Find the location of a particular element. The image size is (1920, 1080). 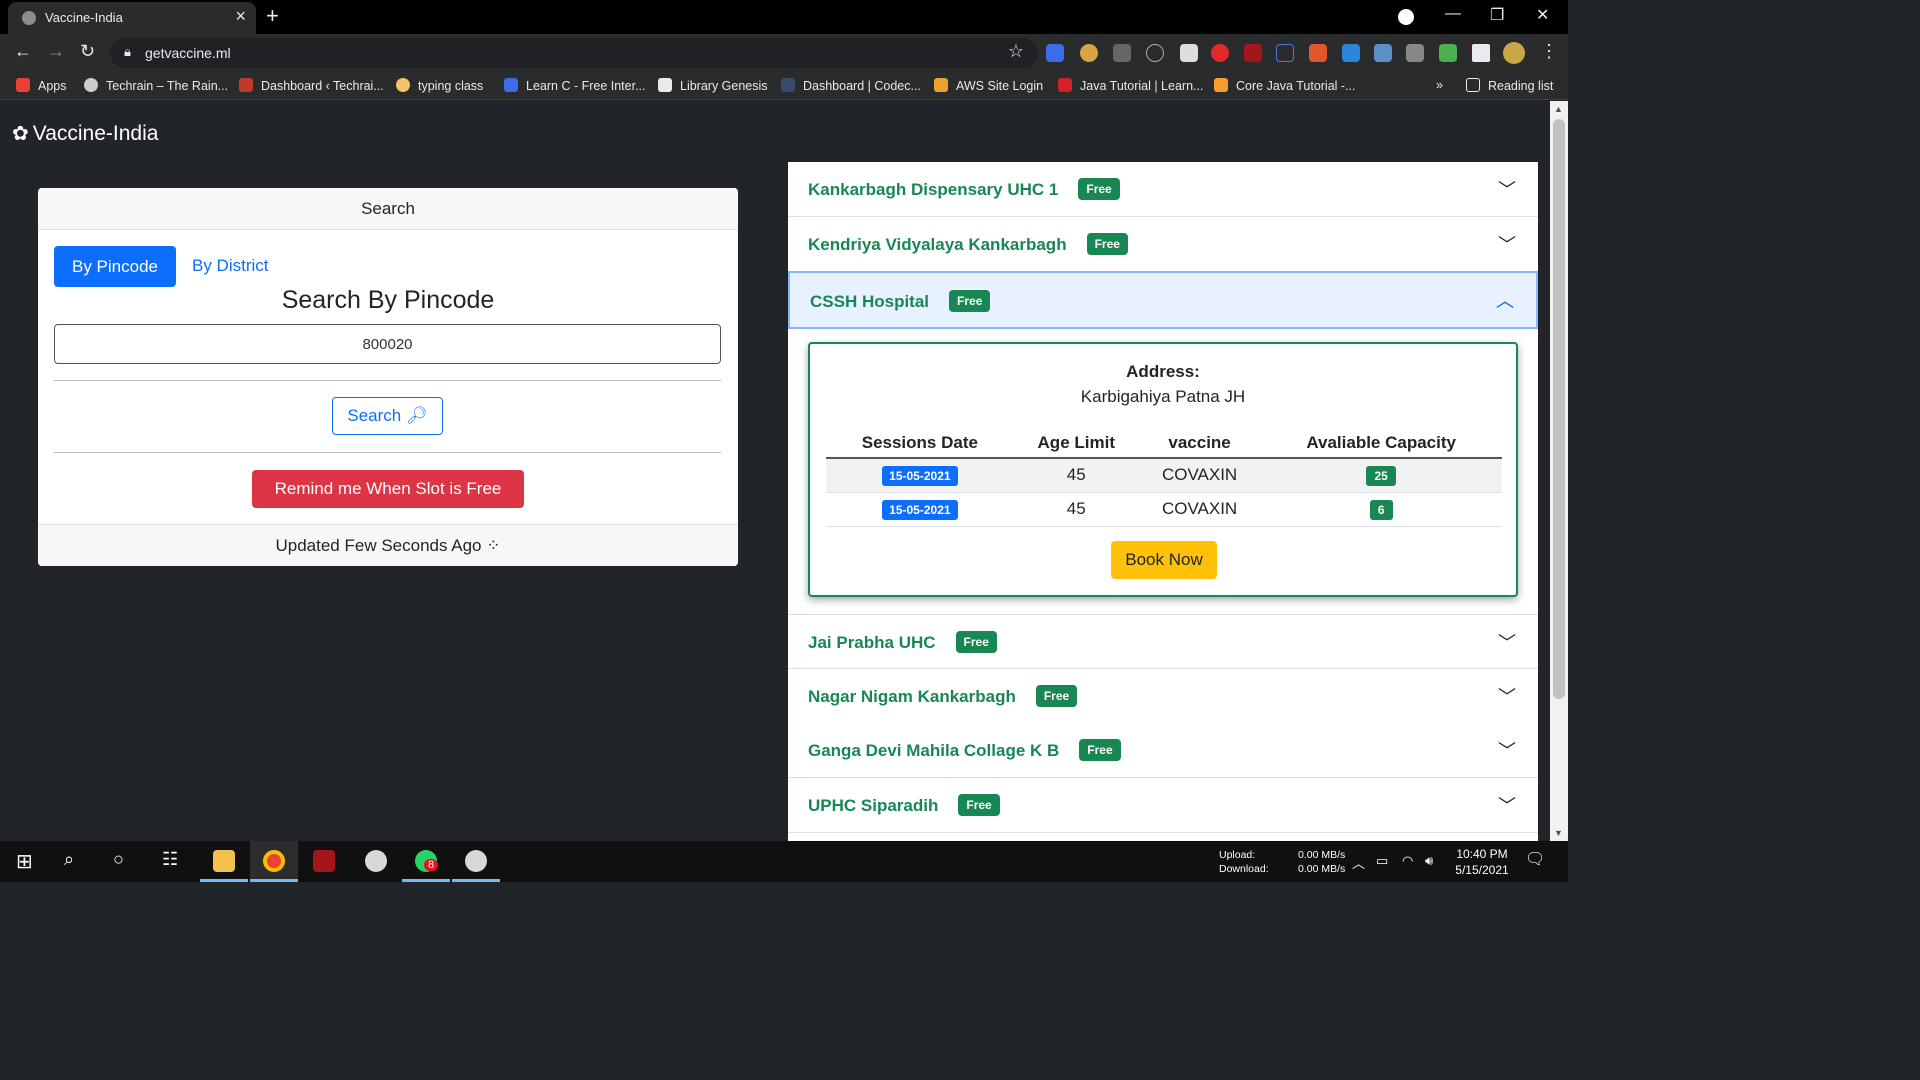

url-text: getvaccine.ml is located at coordinates (188, 53).